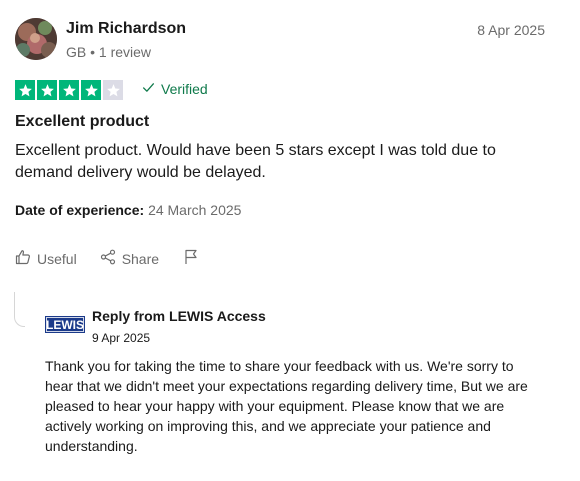 This screenshot has height=481, width=580. Describe the element at coordinates (195, 210) in the screenshot. I see `experience-date: 24 March 2025` at that location.